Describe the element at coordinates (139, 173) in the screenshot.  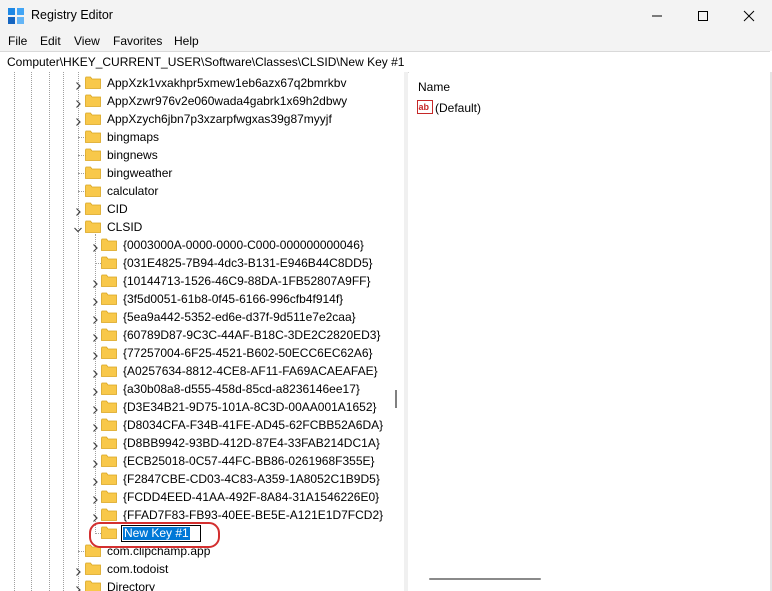
I see `tree-item-label: bingweather` at that location.